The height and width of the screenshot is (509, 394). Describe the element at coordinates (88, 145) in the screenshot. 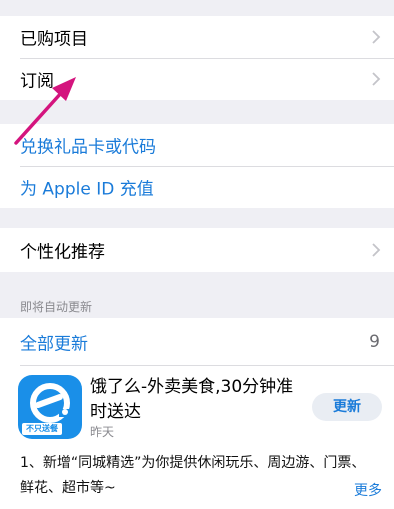

I see `redeem-link: 兑换礼品卡或代码` at that location.